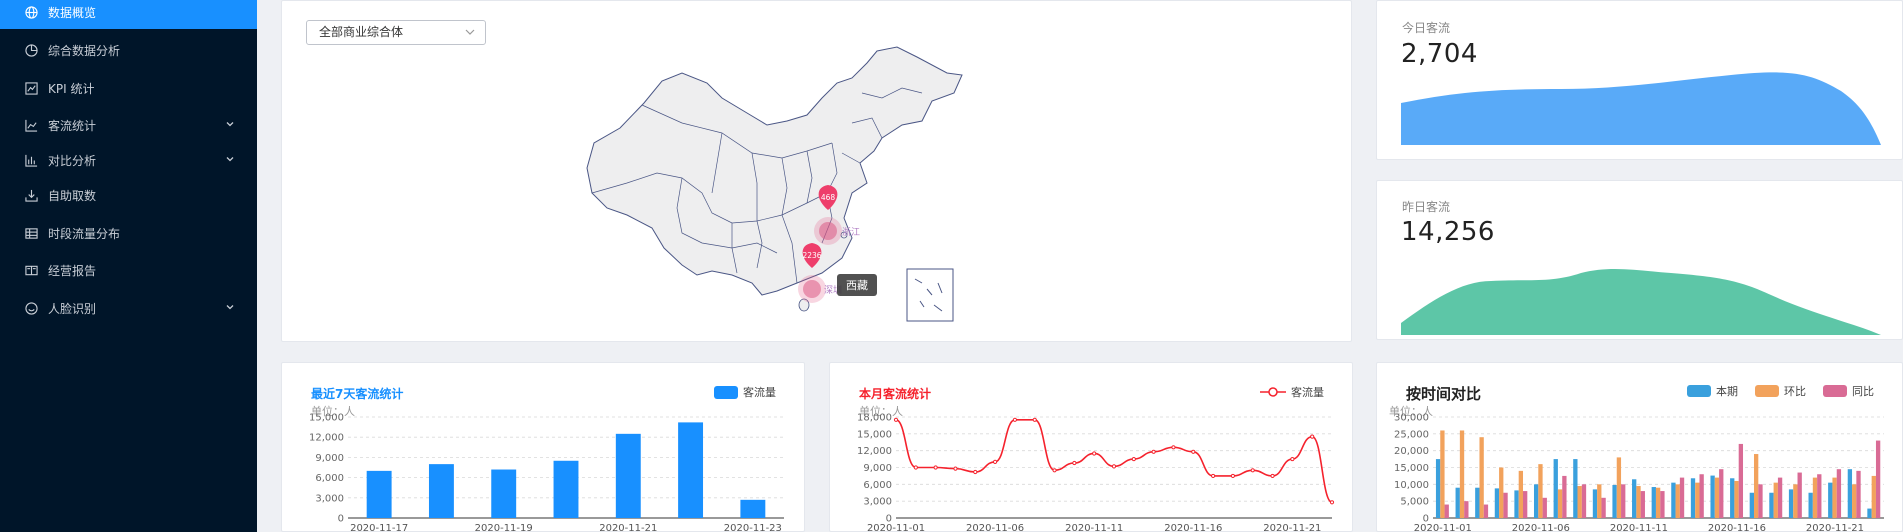 This screenshot has width=1903, height=532. Describe the element at coordinates (329, 478) in the screenshot. I see `y-tick-label: 6,000` at that location.